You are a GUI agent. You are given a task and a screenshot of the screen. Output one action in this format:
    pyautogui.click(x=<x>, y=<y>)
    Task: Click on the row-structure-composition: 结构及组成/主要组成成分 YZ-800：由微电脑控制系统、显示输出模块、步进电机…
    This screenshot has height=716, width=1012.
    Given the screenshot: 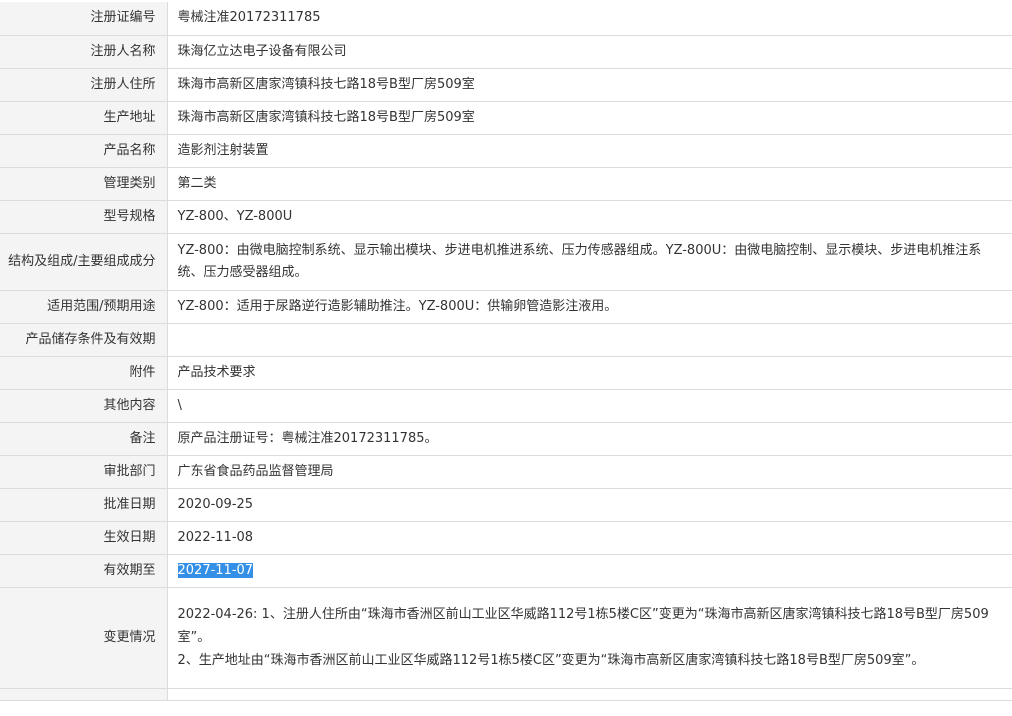 What is the action you would take?
    pyautogui.click(x=506, y=262)
    